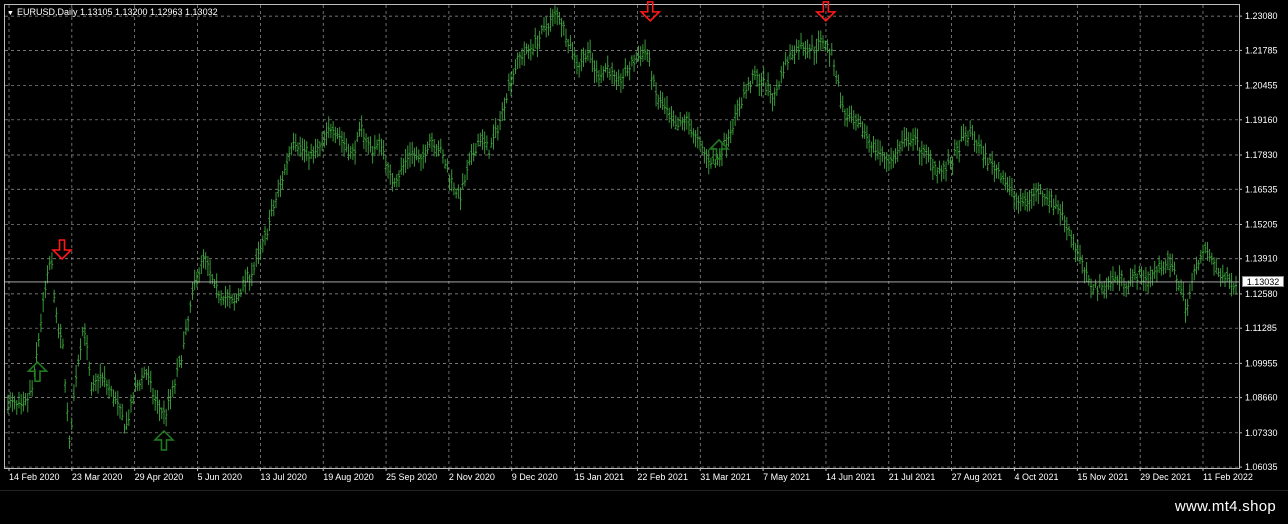  What do you see at coordinates (977, 477) in the screenshot?
I see `x-tick-label: 27 Aug 2021` at bounding box center [977, 477].